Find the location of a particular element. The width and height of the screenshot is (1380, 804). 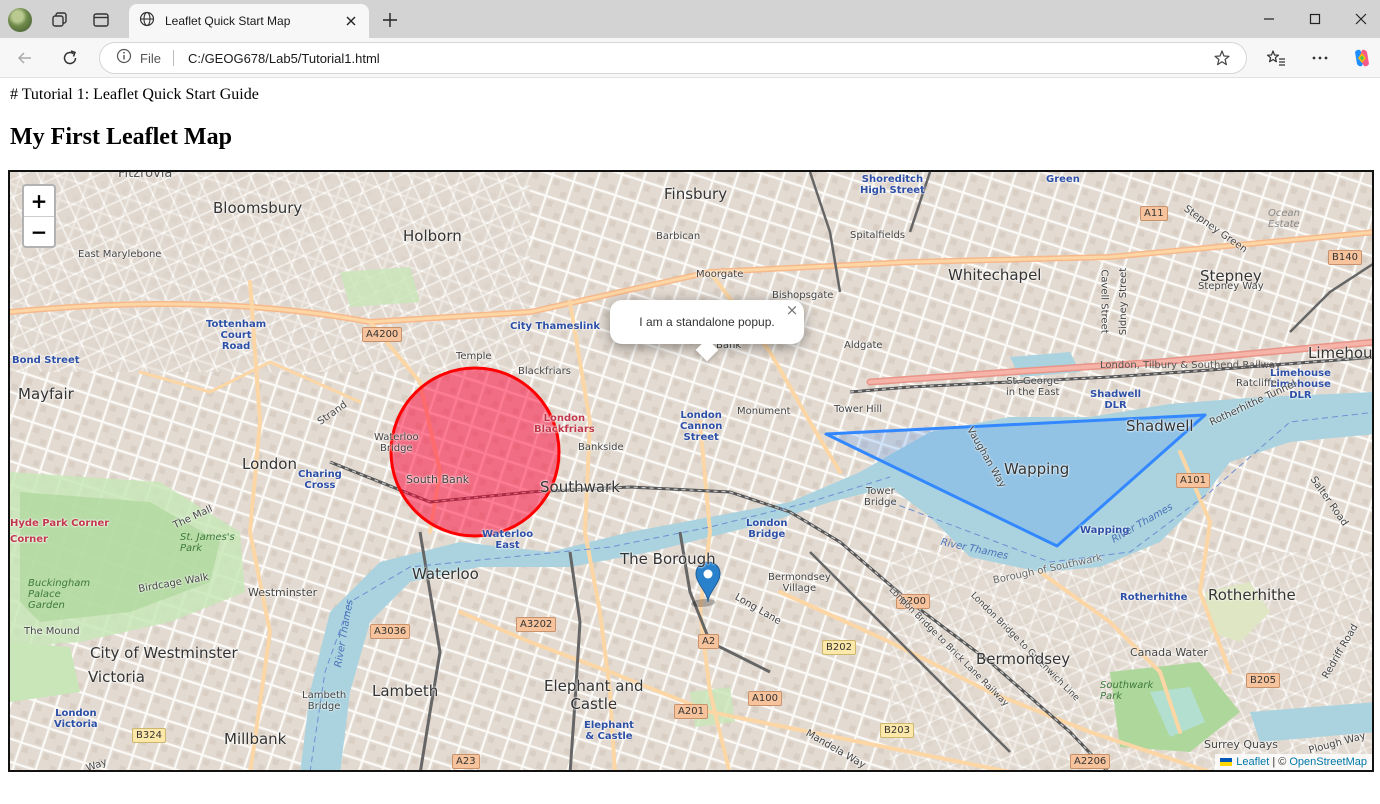

ukraine-flag-icon is located at coordinates (1226, 762).